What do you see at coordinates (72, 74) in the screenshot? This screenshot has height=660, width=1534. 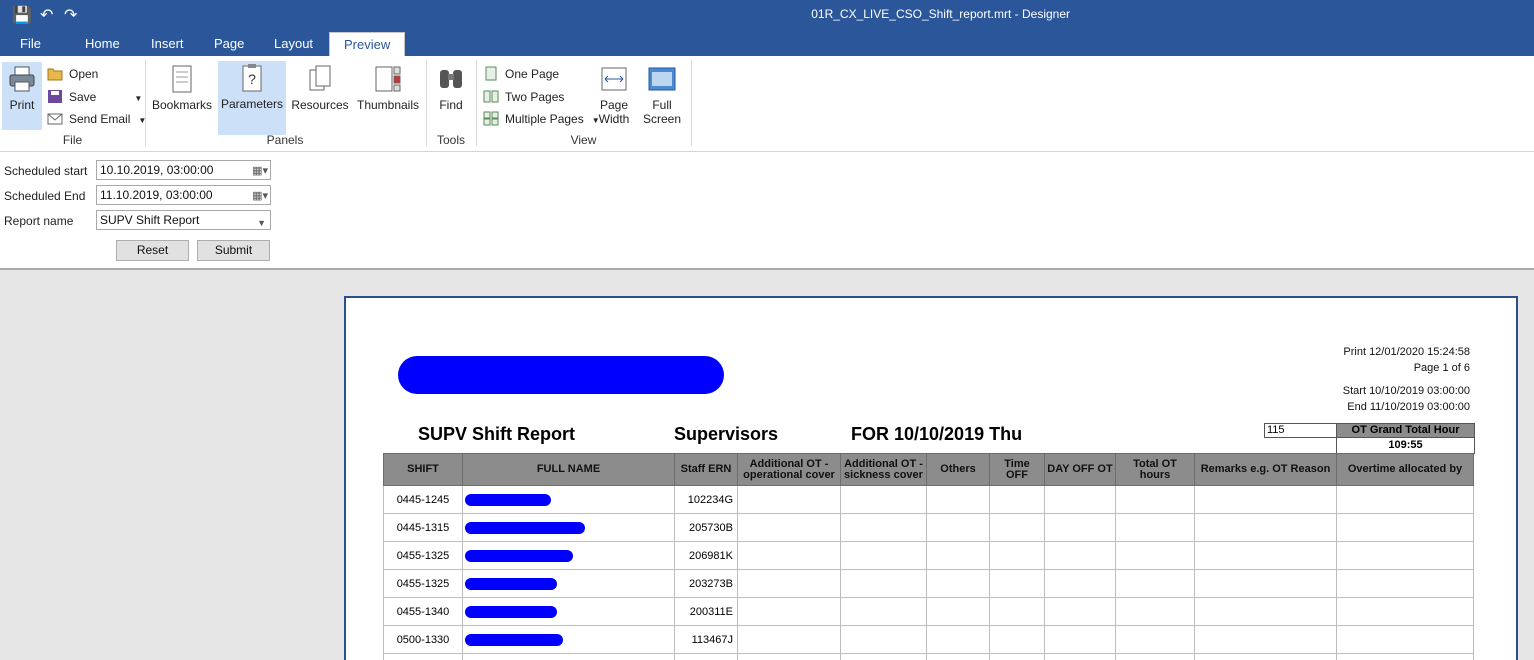 I see `open-button: Open` at bounding box center [72, 74].